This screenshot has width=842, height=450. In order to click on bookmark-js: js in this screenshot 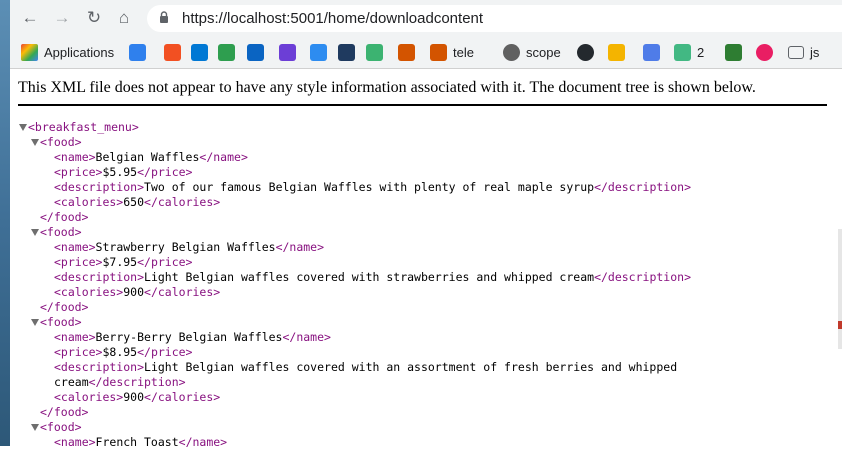, I will do `click(803, 52)`.